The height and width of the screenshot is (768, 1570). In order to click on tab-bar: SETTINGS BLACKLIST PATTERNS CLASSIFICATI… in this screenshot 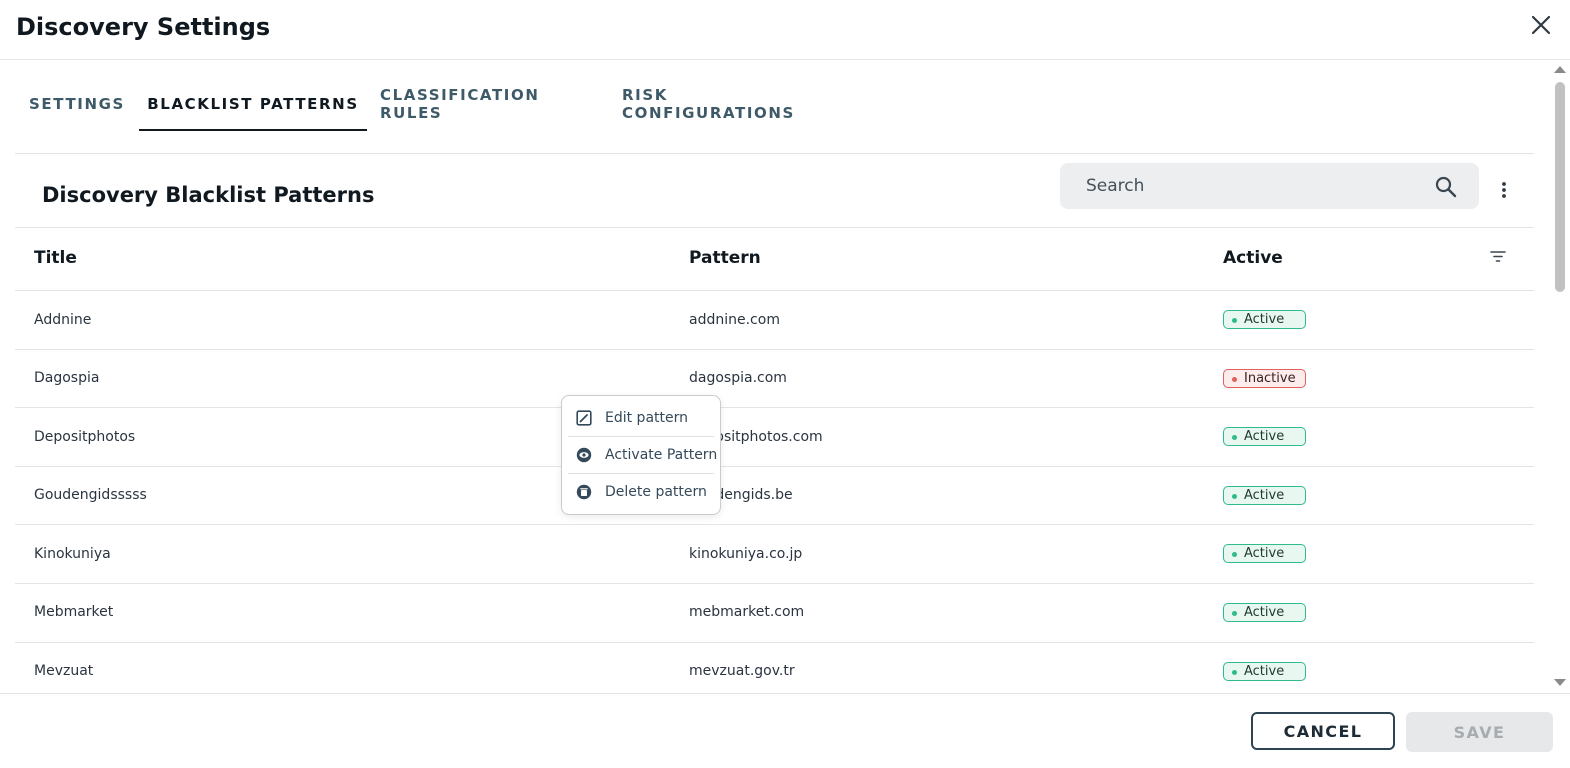, I will do `click(774, 104)`.